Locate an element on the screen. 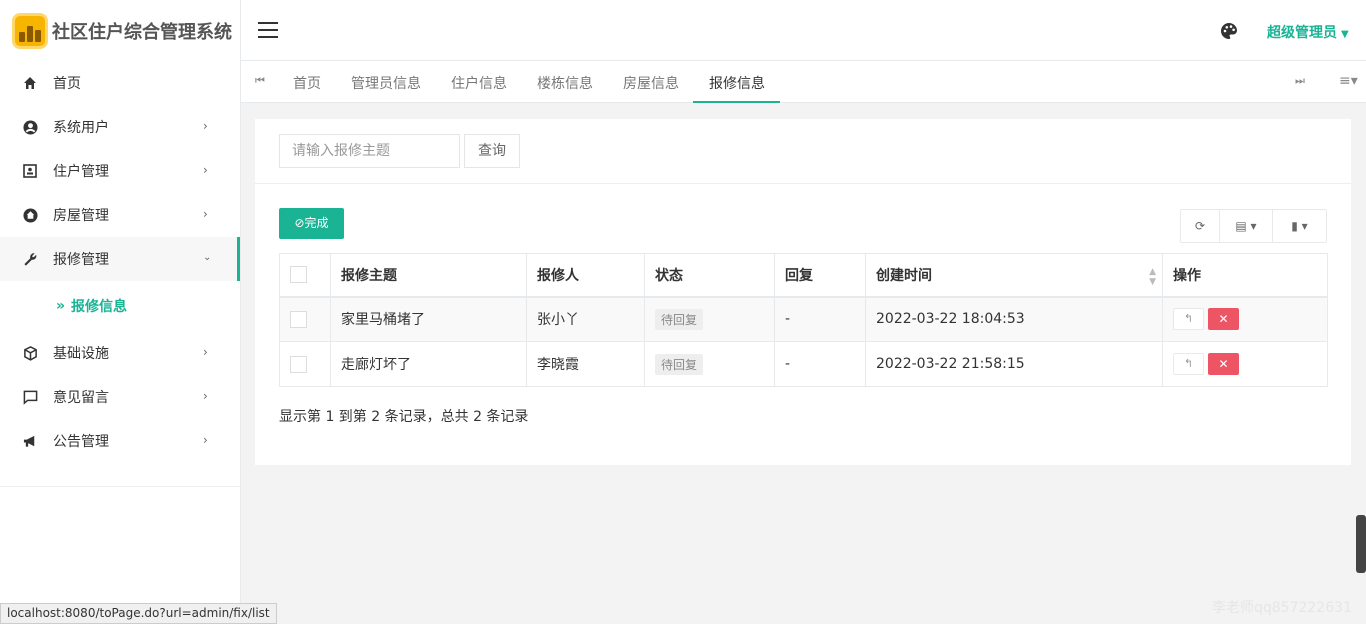 The image size is (1366, 624). sidebar-item-label: 基础设施 is located at coordinates (81, 354).